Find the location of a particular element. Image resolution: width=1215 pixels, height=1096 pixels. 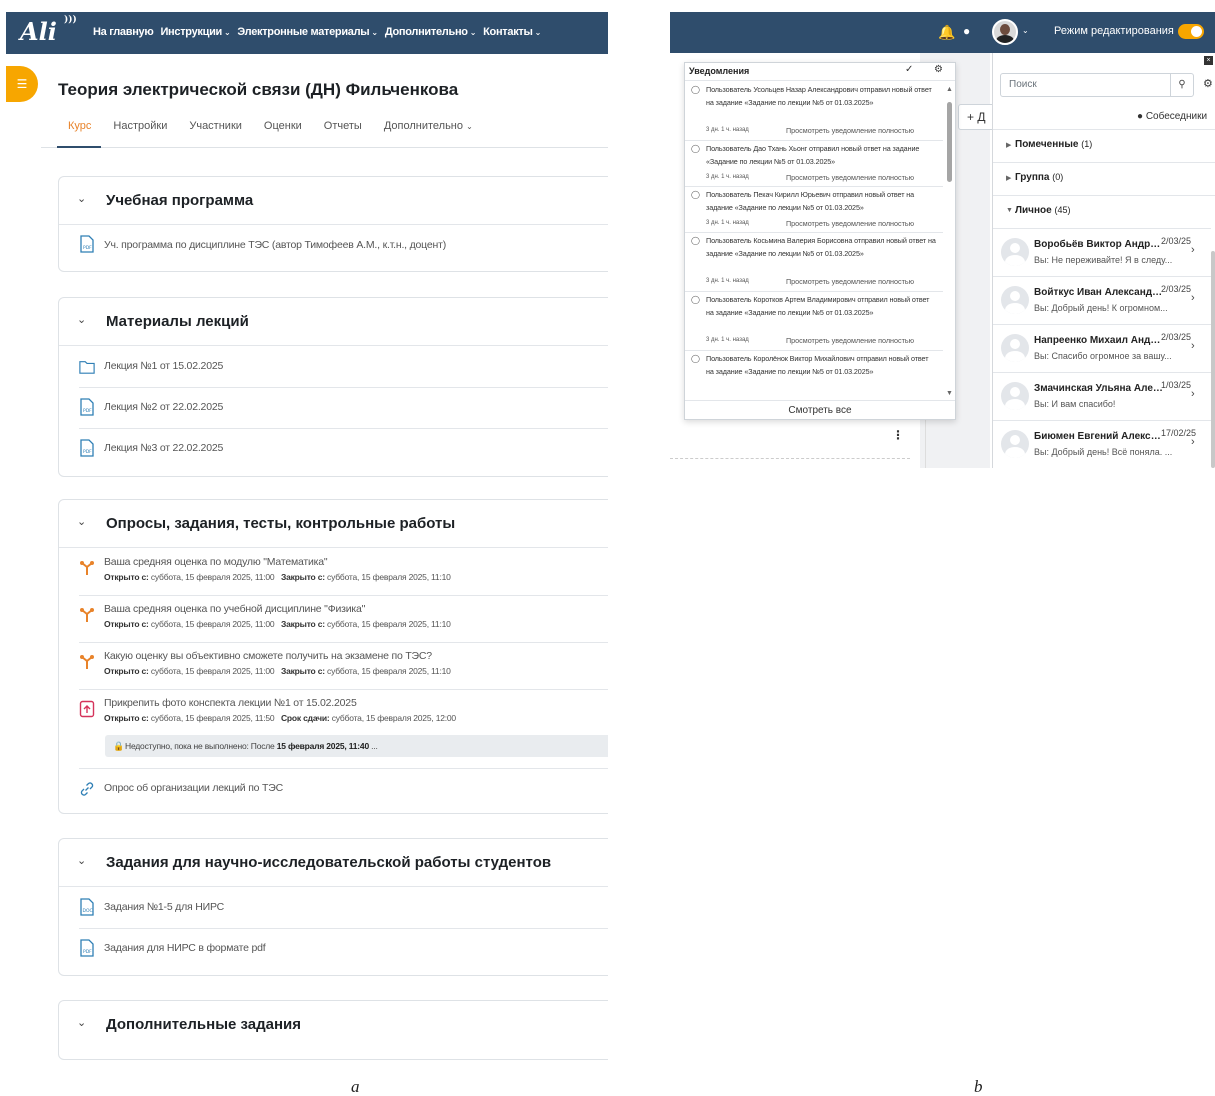

group-label: Группа (0) is located at coordinates (1039, 177).